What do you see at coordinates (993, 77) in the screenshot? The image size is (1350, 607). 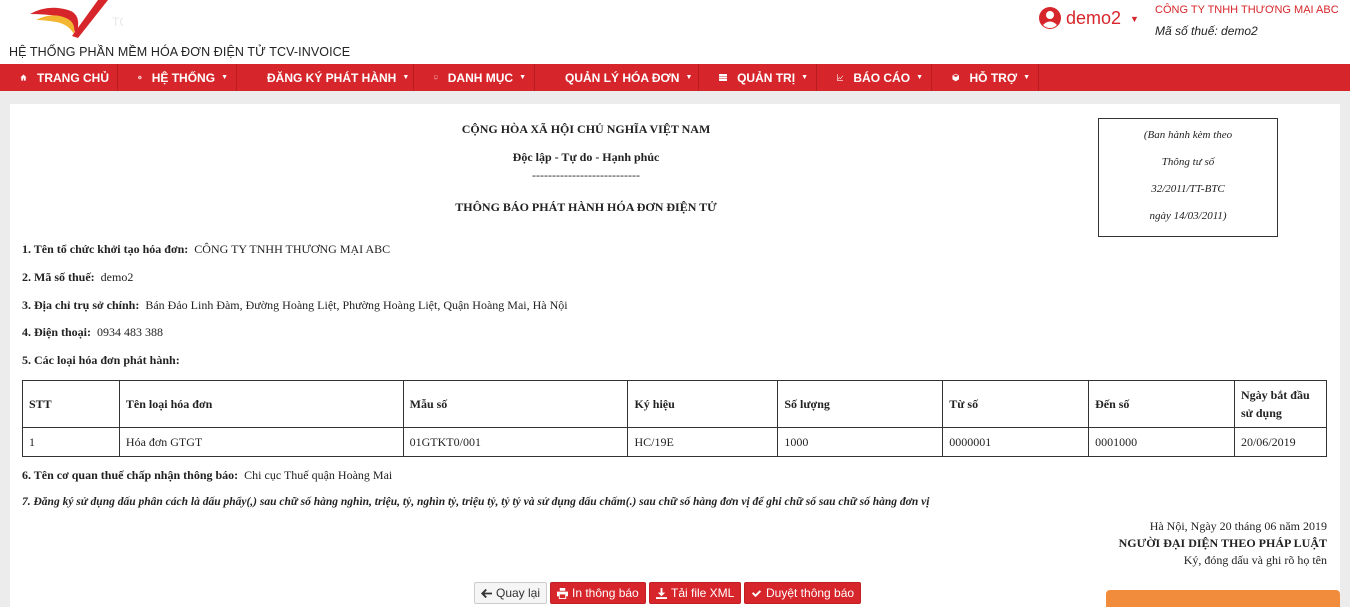 I see `nav-label: HỖ TRỢ` at bounding box center [993, 77].